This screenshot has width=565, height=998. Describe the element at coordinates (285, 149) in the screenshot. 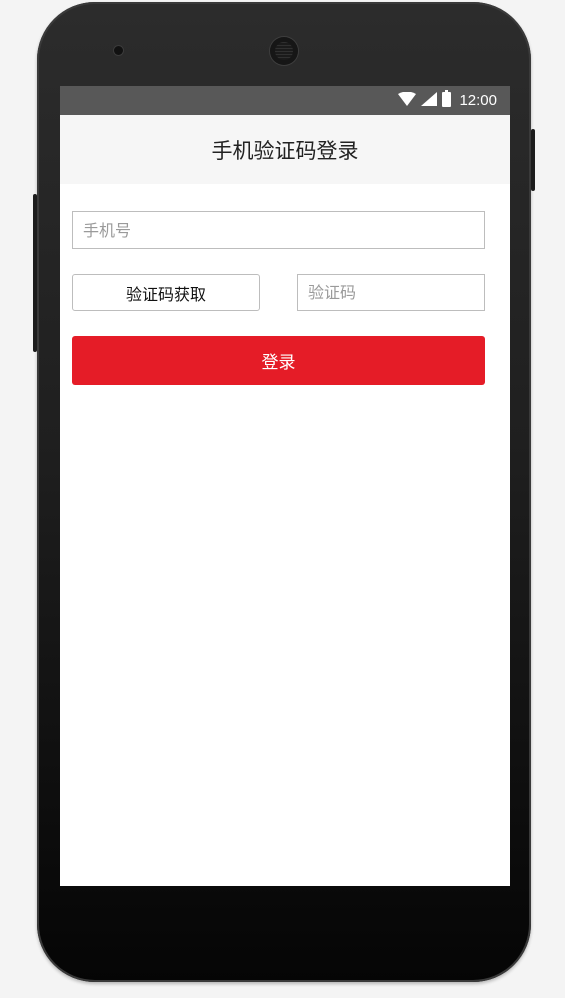

I see `page-title: 手机验证码登录` at that location.